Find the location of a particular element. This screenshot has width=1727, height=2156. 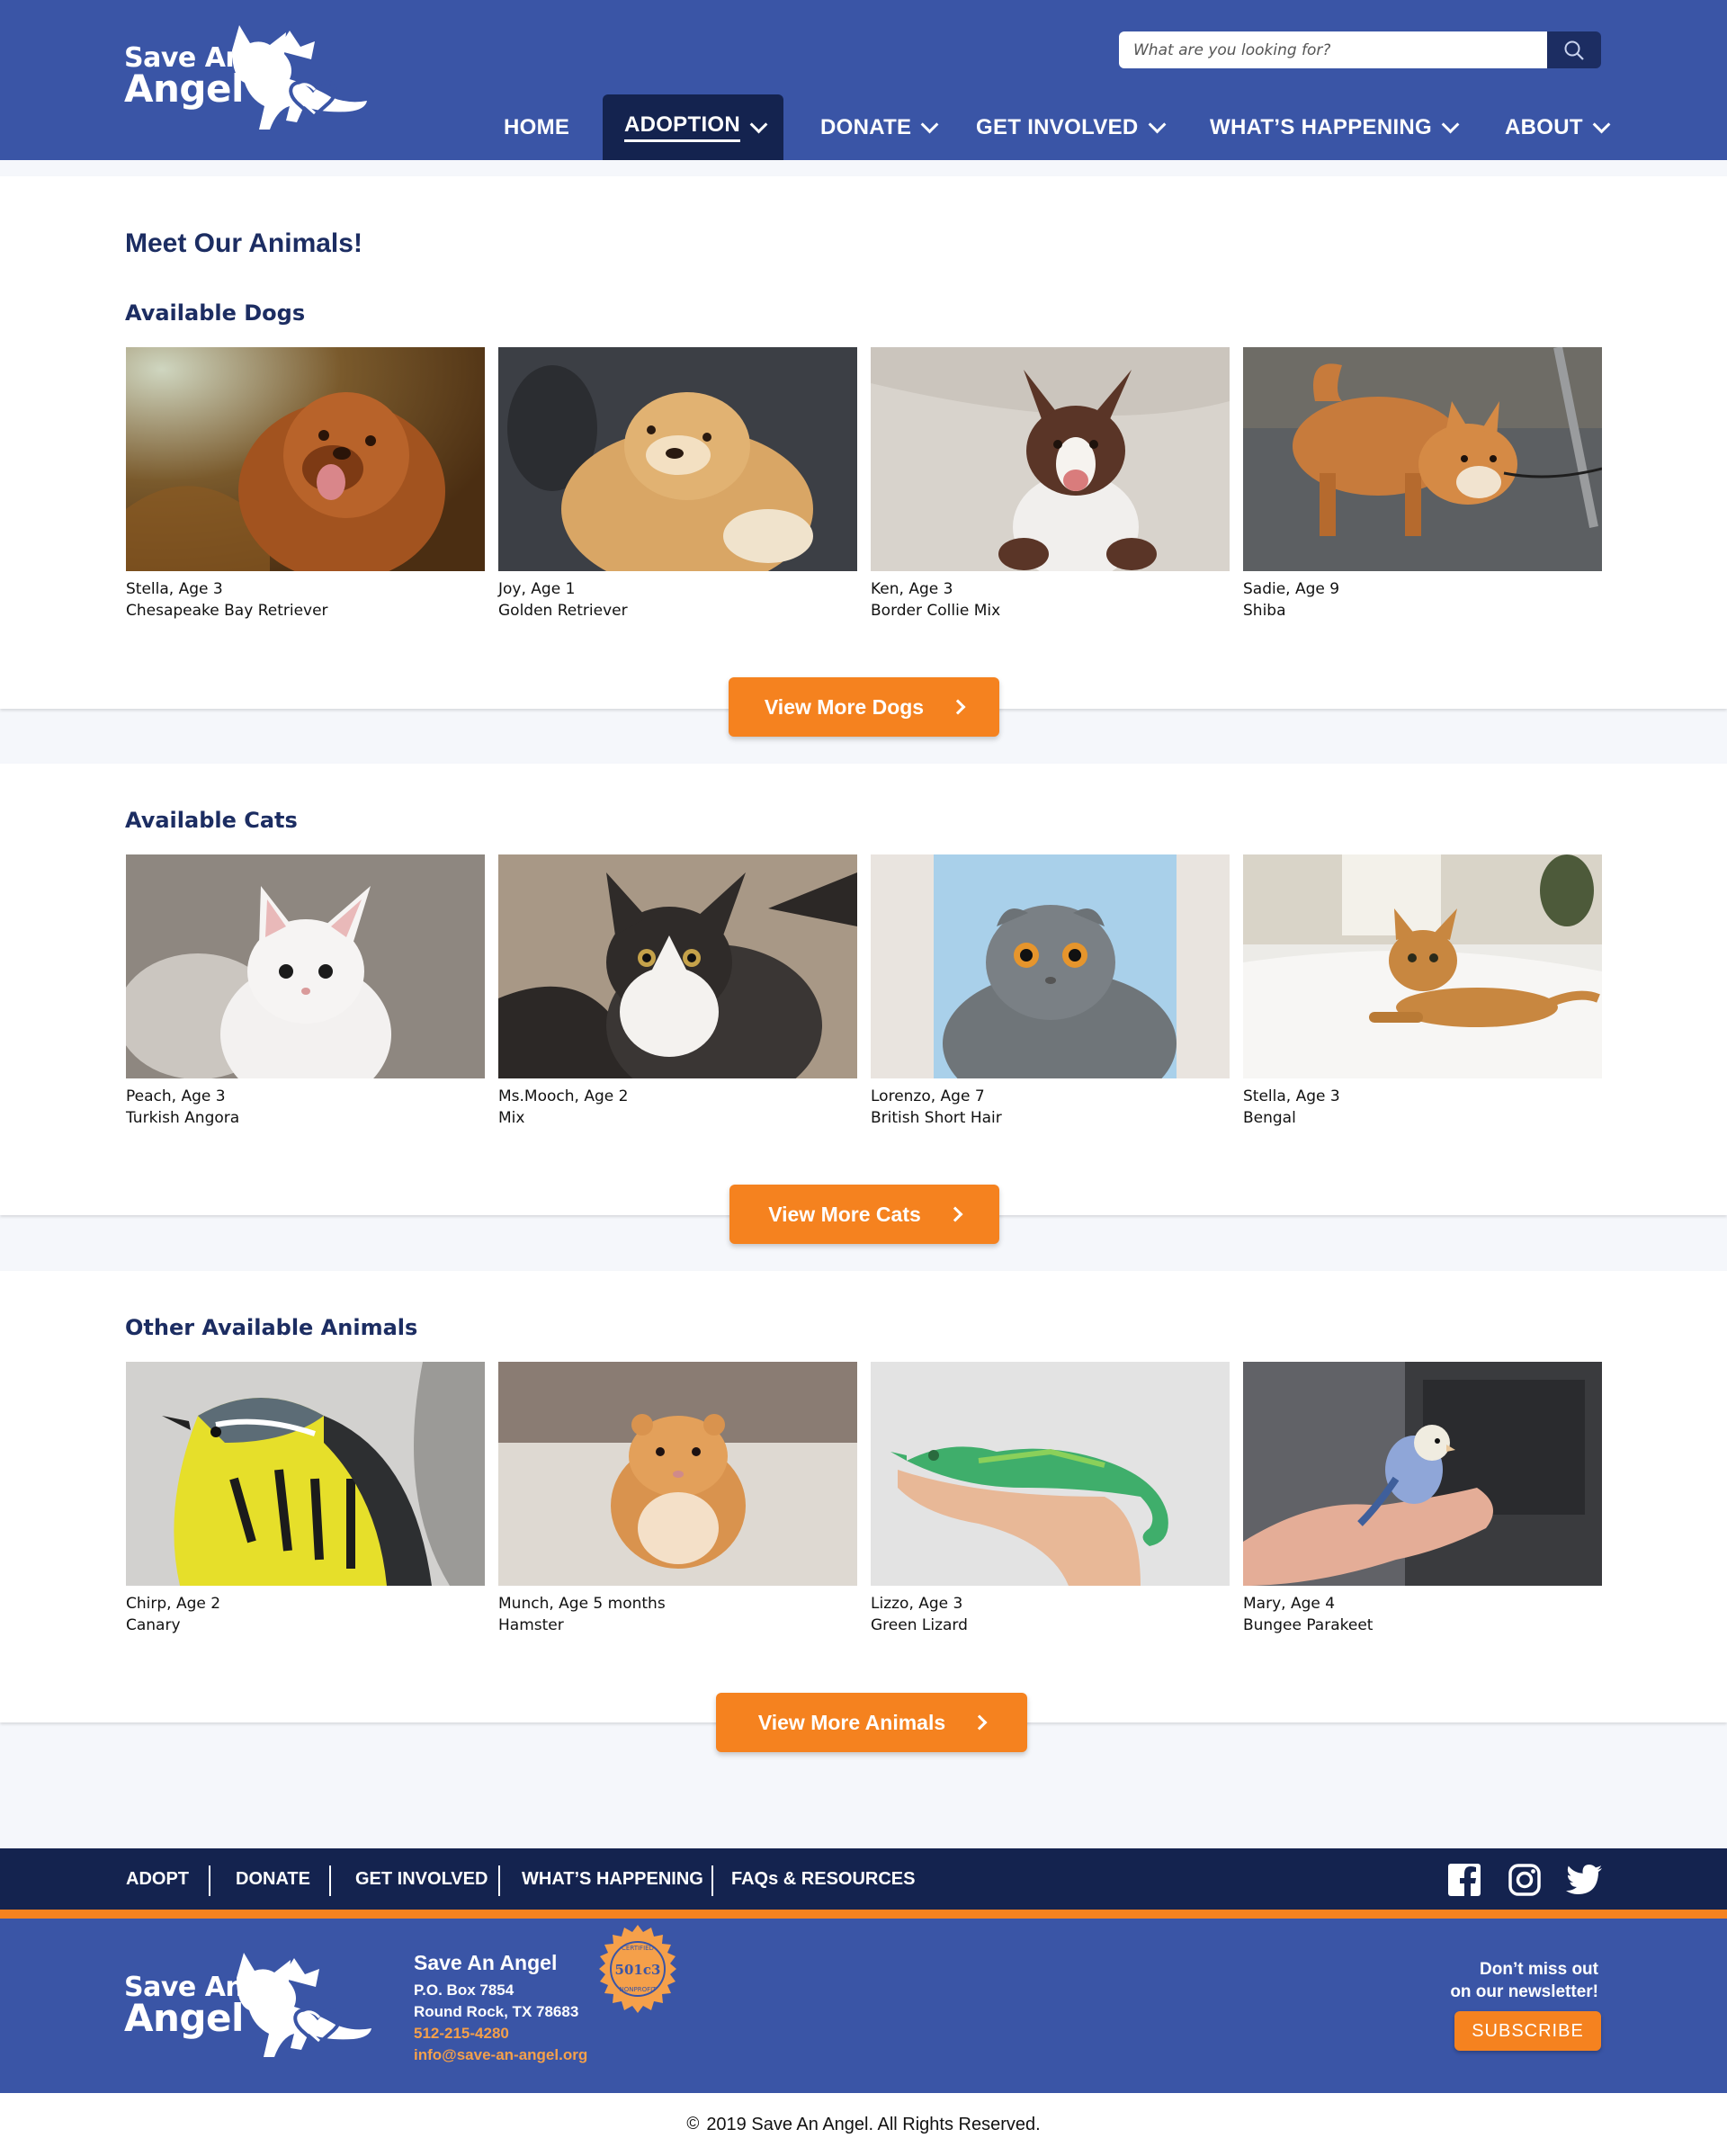

animal-card: Stella, Age 3 Chesapeake Bay Retriever is located at coordinates (306, 484).